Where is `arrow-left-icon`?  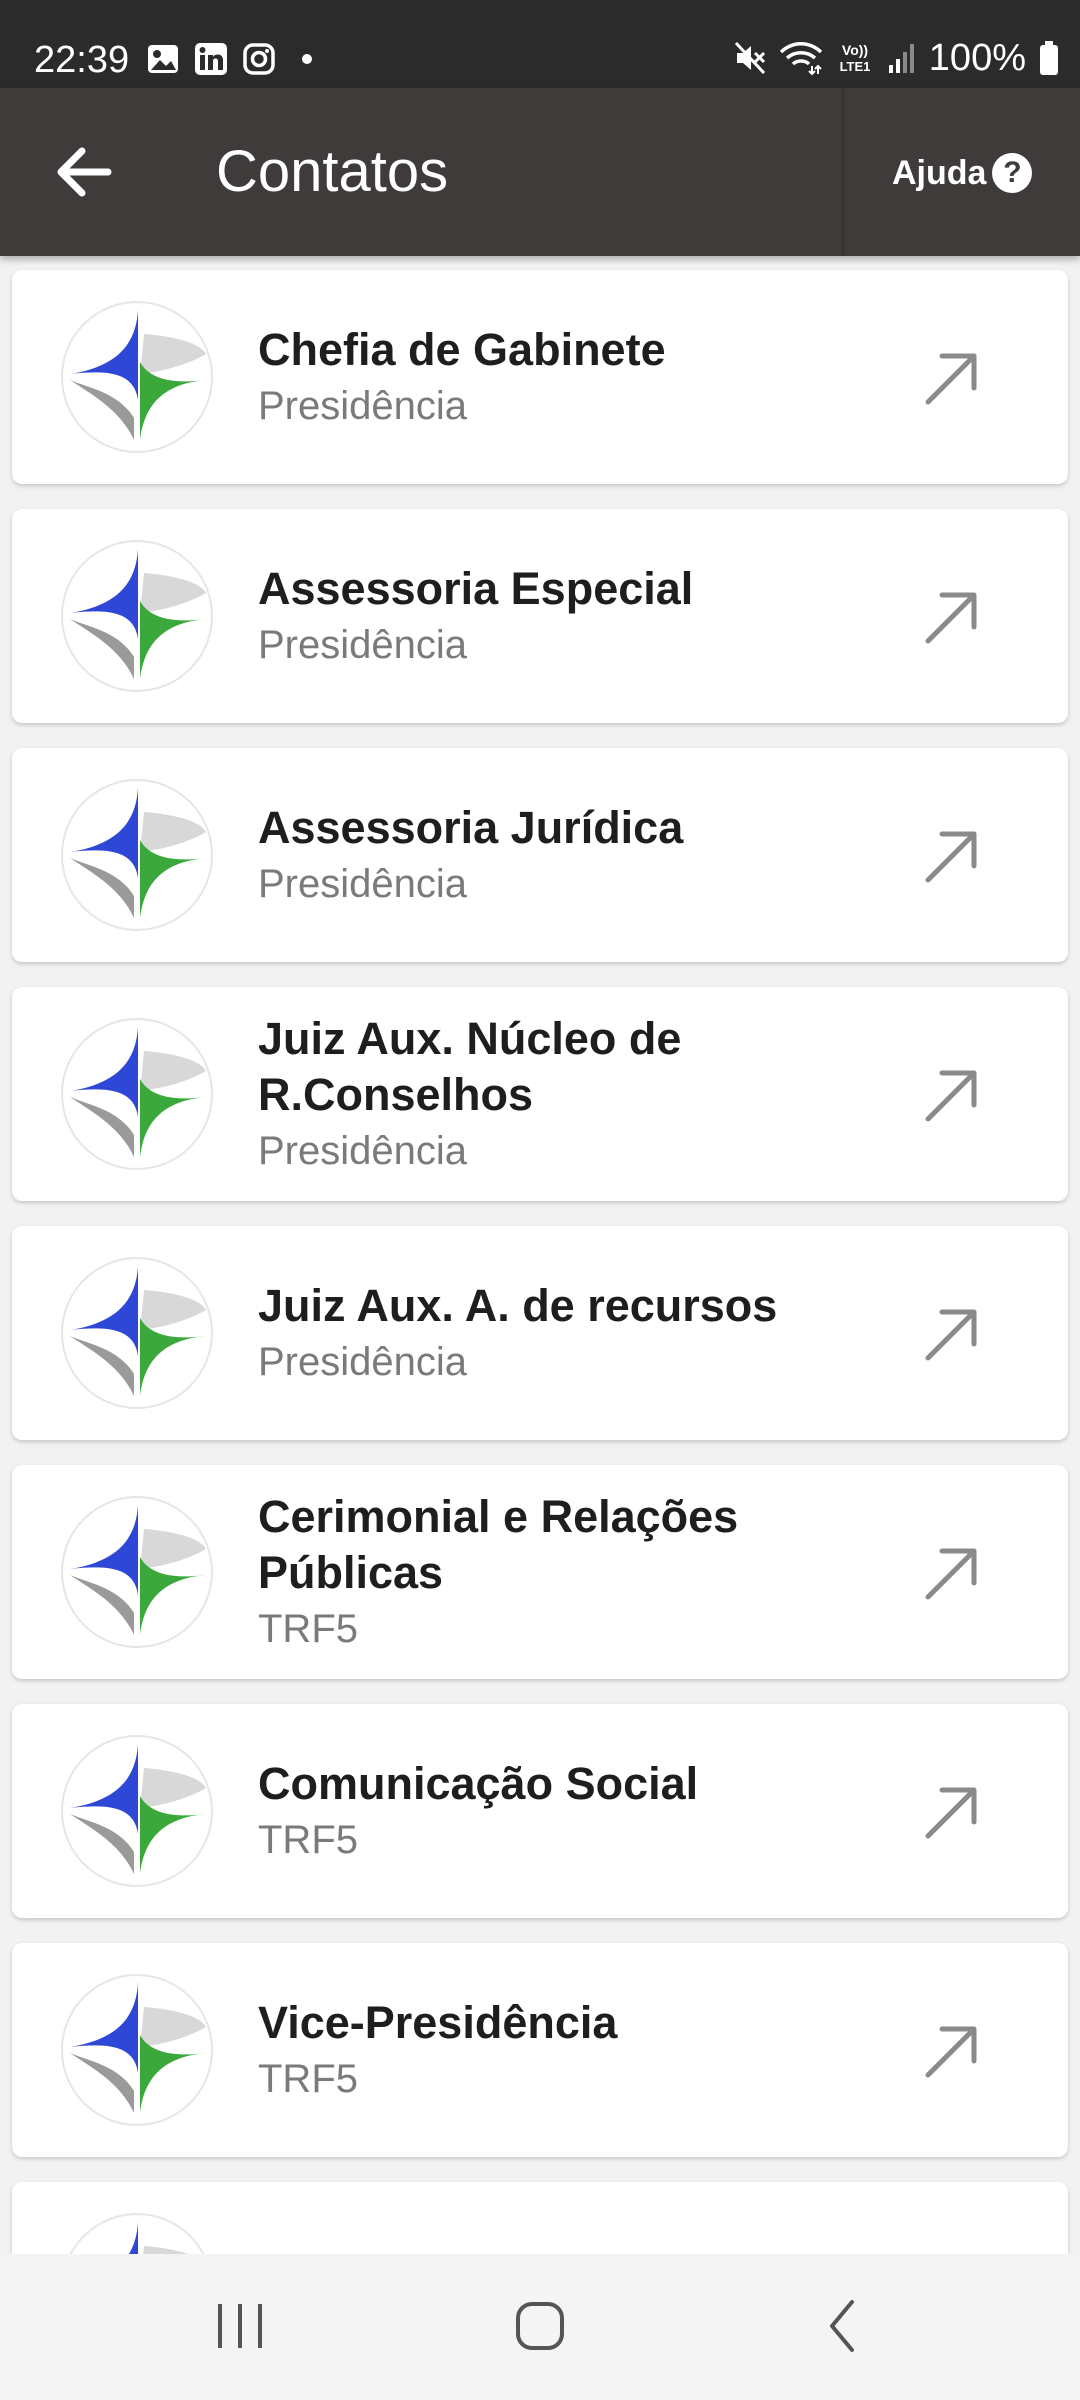
arrow-left-icon is located at coordinates (84, 172).